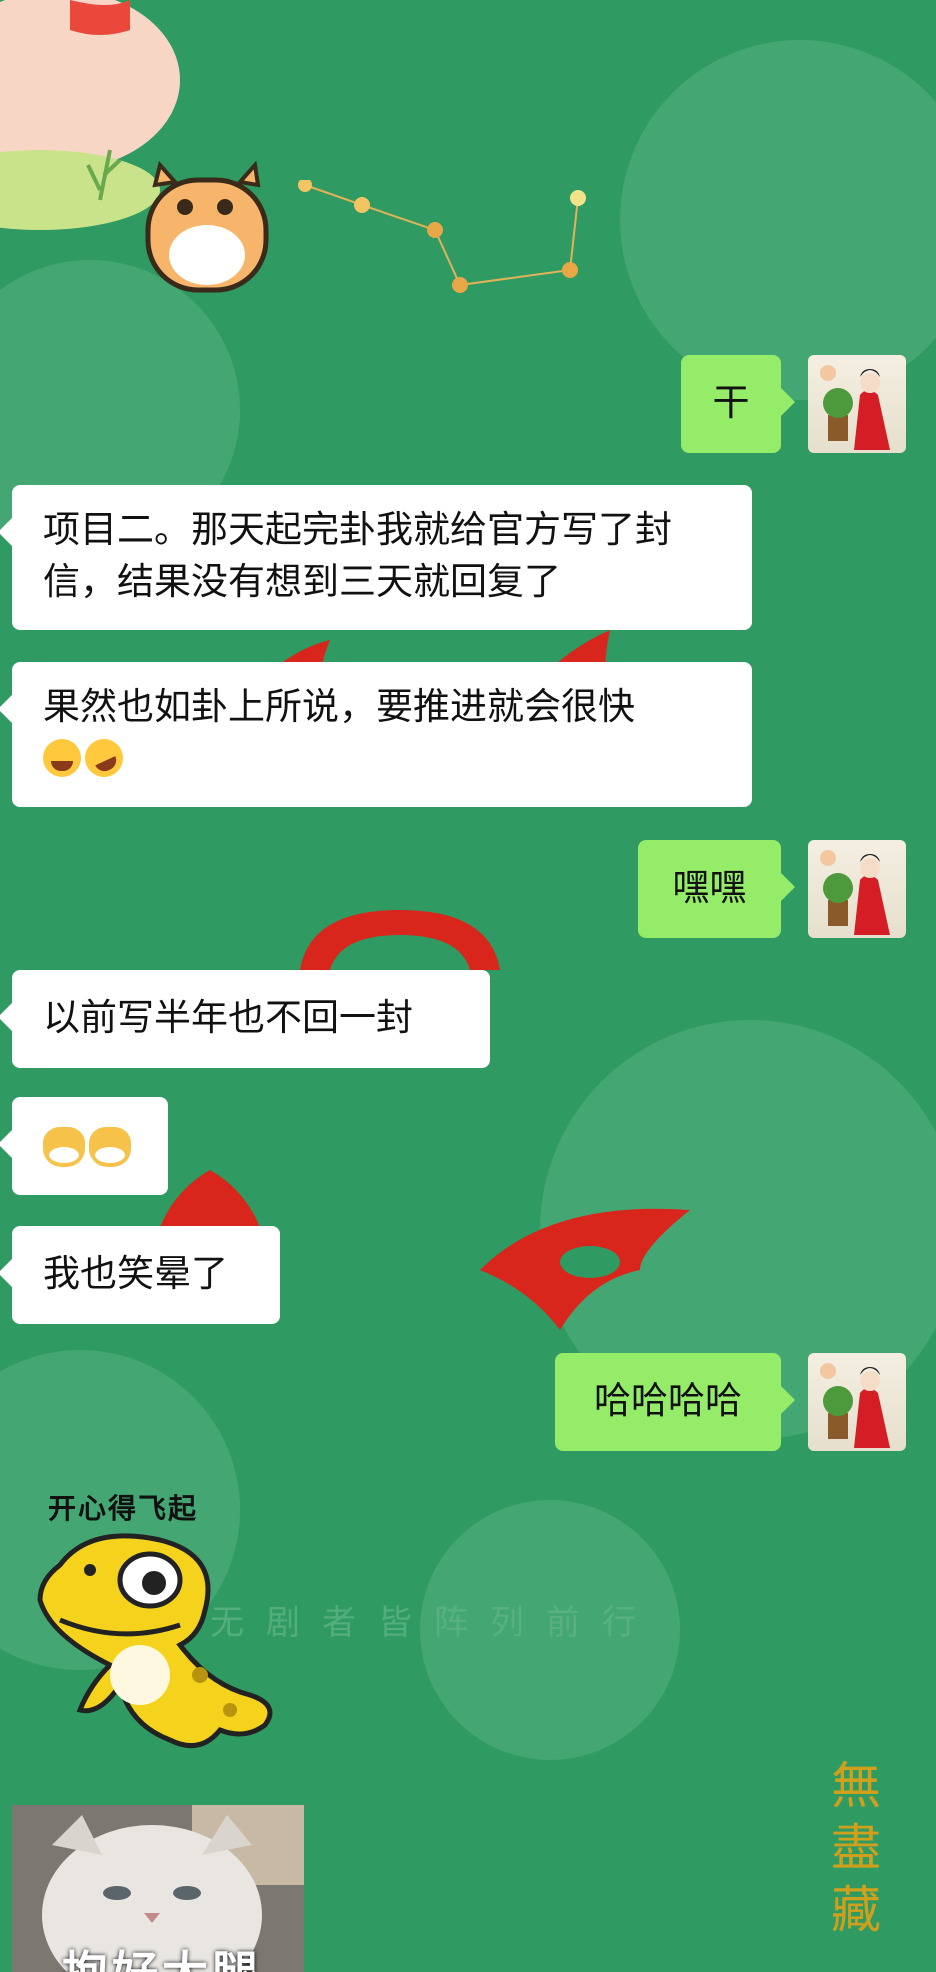 This screenshot has height=1972, width=936. I want to click on background-seal-text: 無盡藏, so click(856, 1848).